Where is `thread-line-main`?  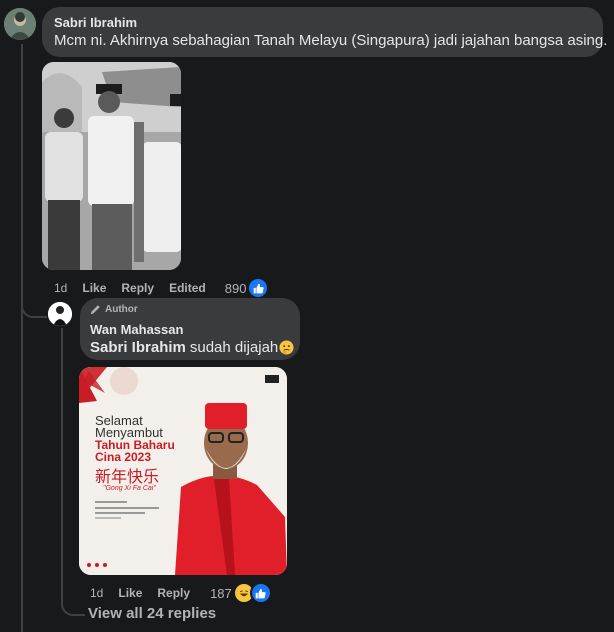
thread-line-main is located at coordinates (22, 338).